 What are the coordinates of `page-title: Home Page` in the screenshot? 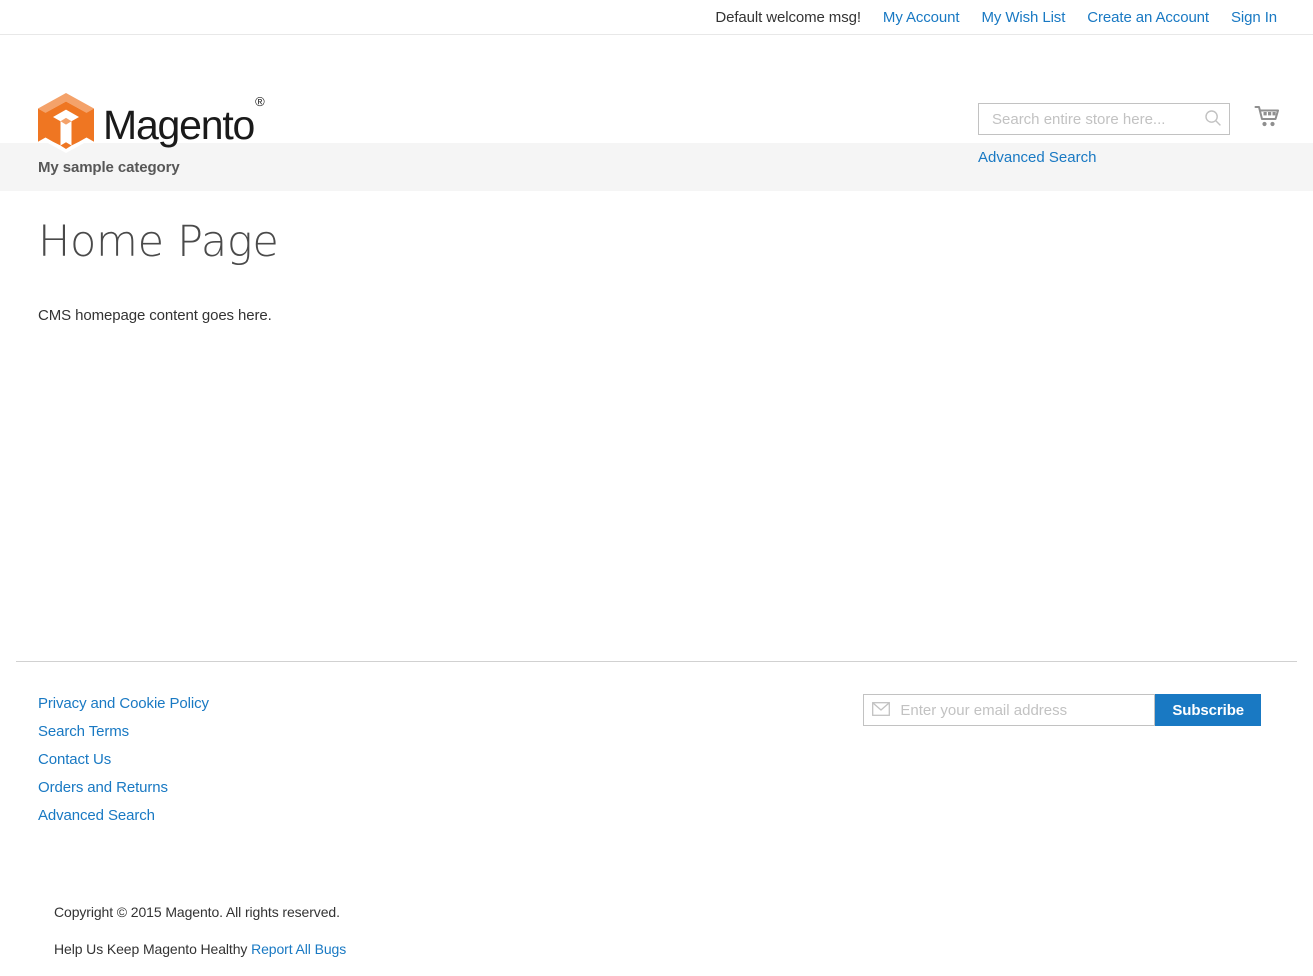 It's located at (158, 242).